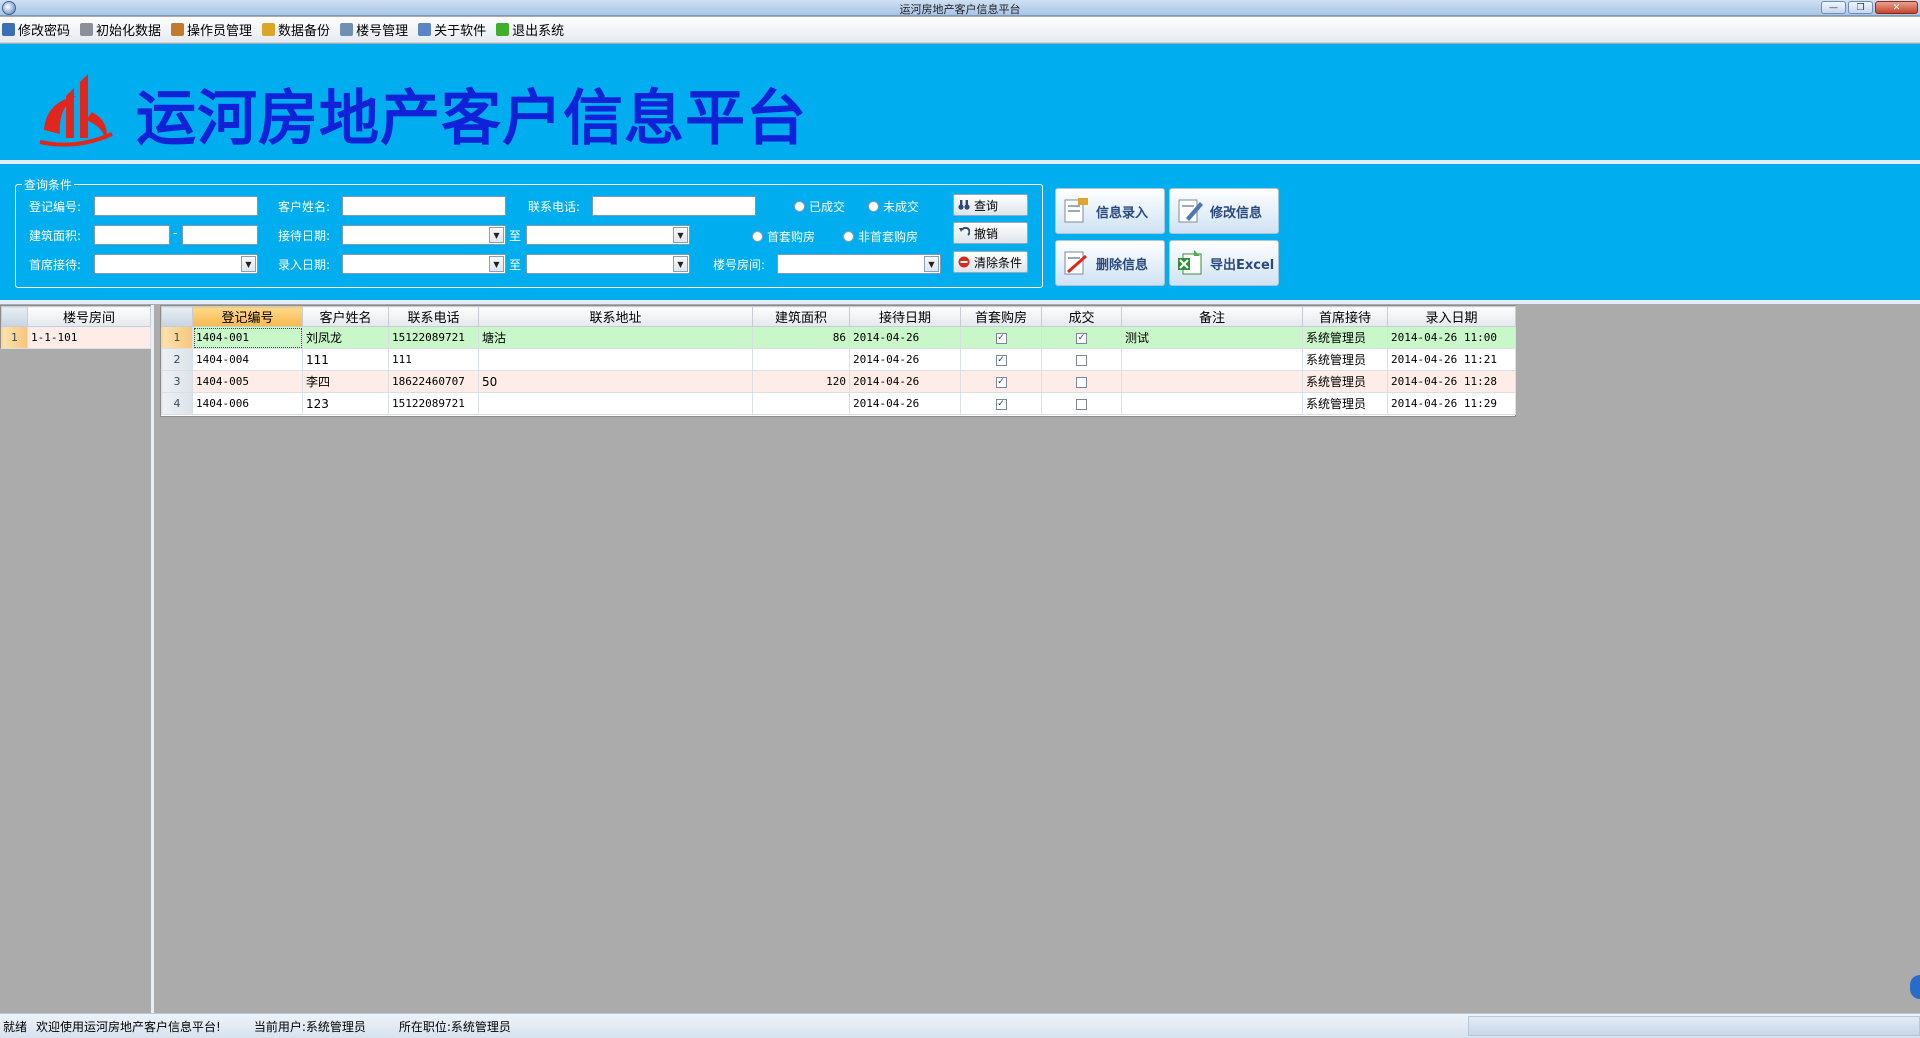 This screenshot has height=1038, width=1920. I want to click on row-index: 3, so click(177, 381).